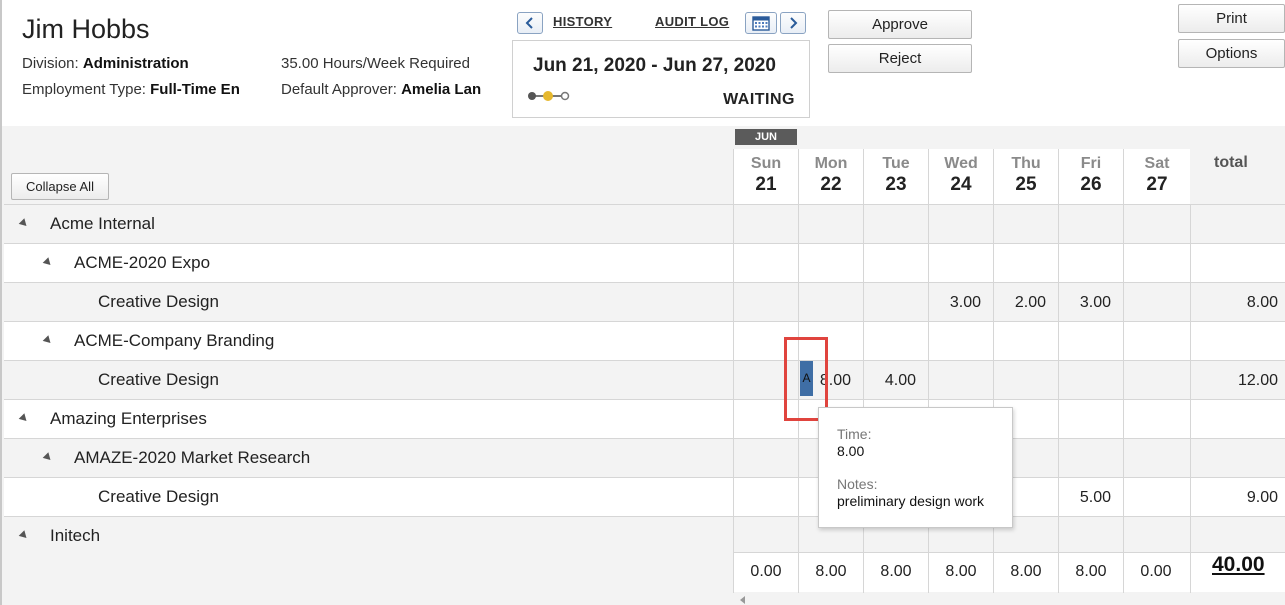  Describe the element at coordinates (142, 63) in the screenshot. I see `division-info: Division: Administration` at that location.